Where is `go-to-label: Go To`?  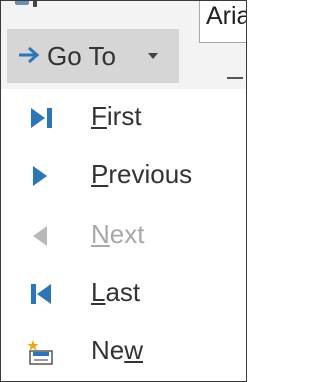
go-to-label: Go To is located at coordinates (81, 56).